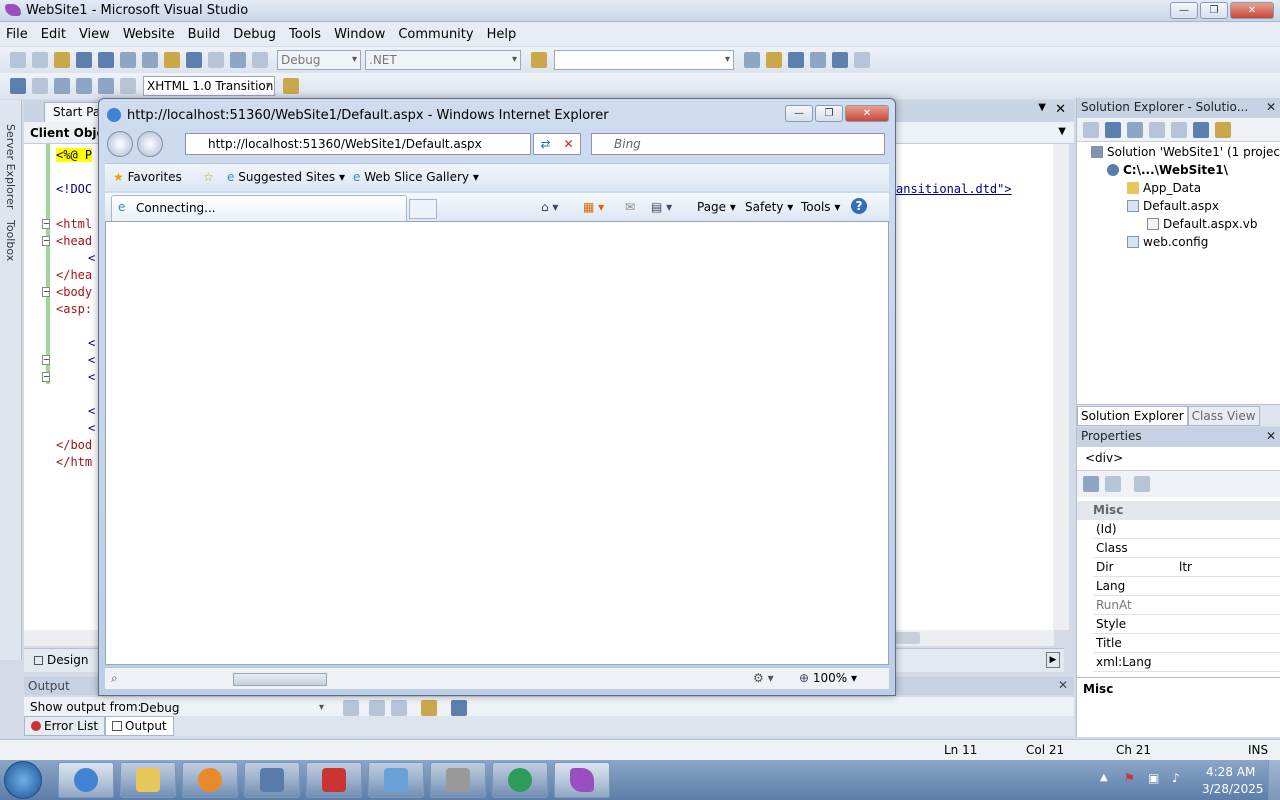  What do you see at coordinates (443, 60) in the screenshot?
I see `platform-combo: .NET` at bounding box center [443, 60].